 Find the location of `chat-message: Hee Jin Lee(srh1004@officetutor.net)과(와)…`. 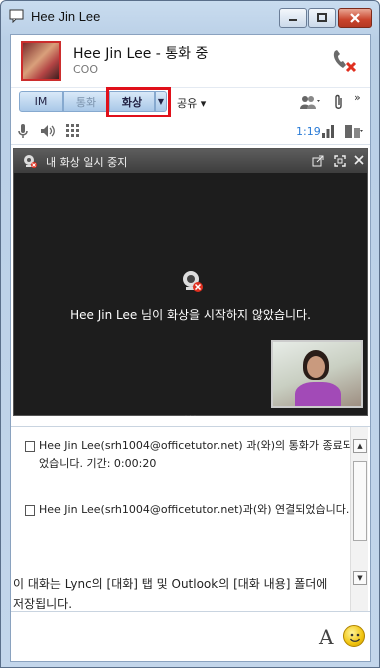

chat-message: Hee Jin Lee(srh1004@officetutor.net)과(와)… is located at coordinates (194, 509).